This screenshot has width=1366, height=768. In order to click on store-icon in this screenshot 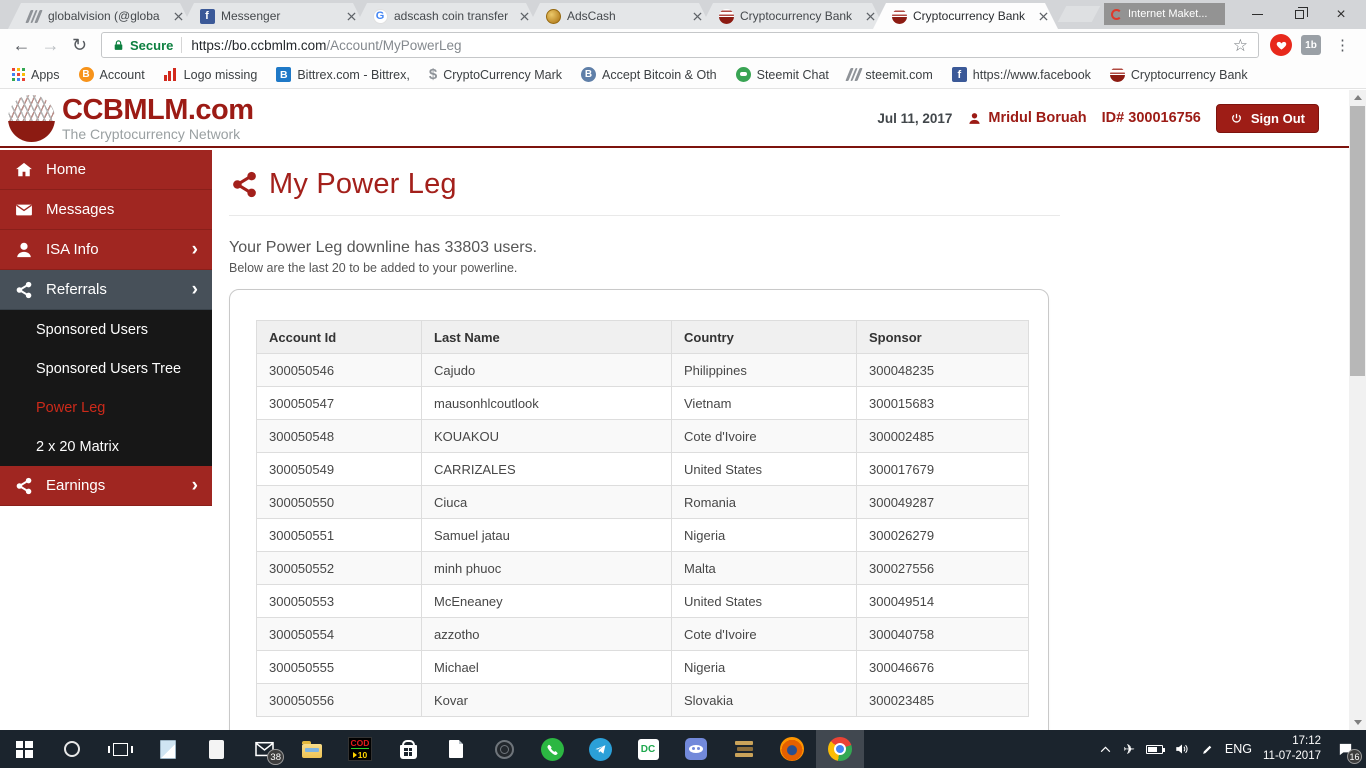, I will do `click(408, 749)`.